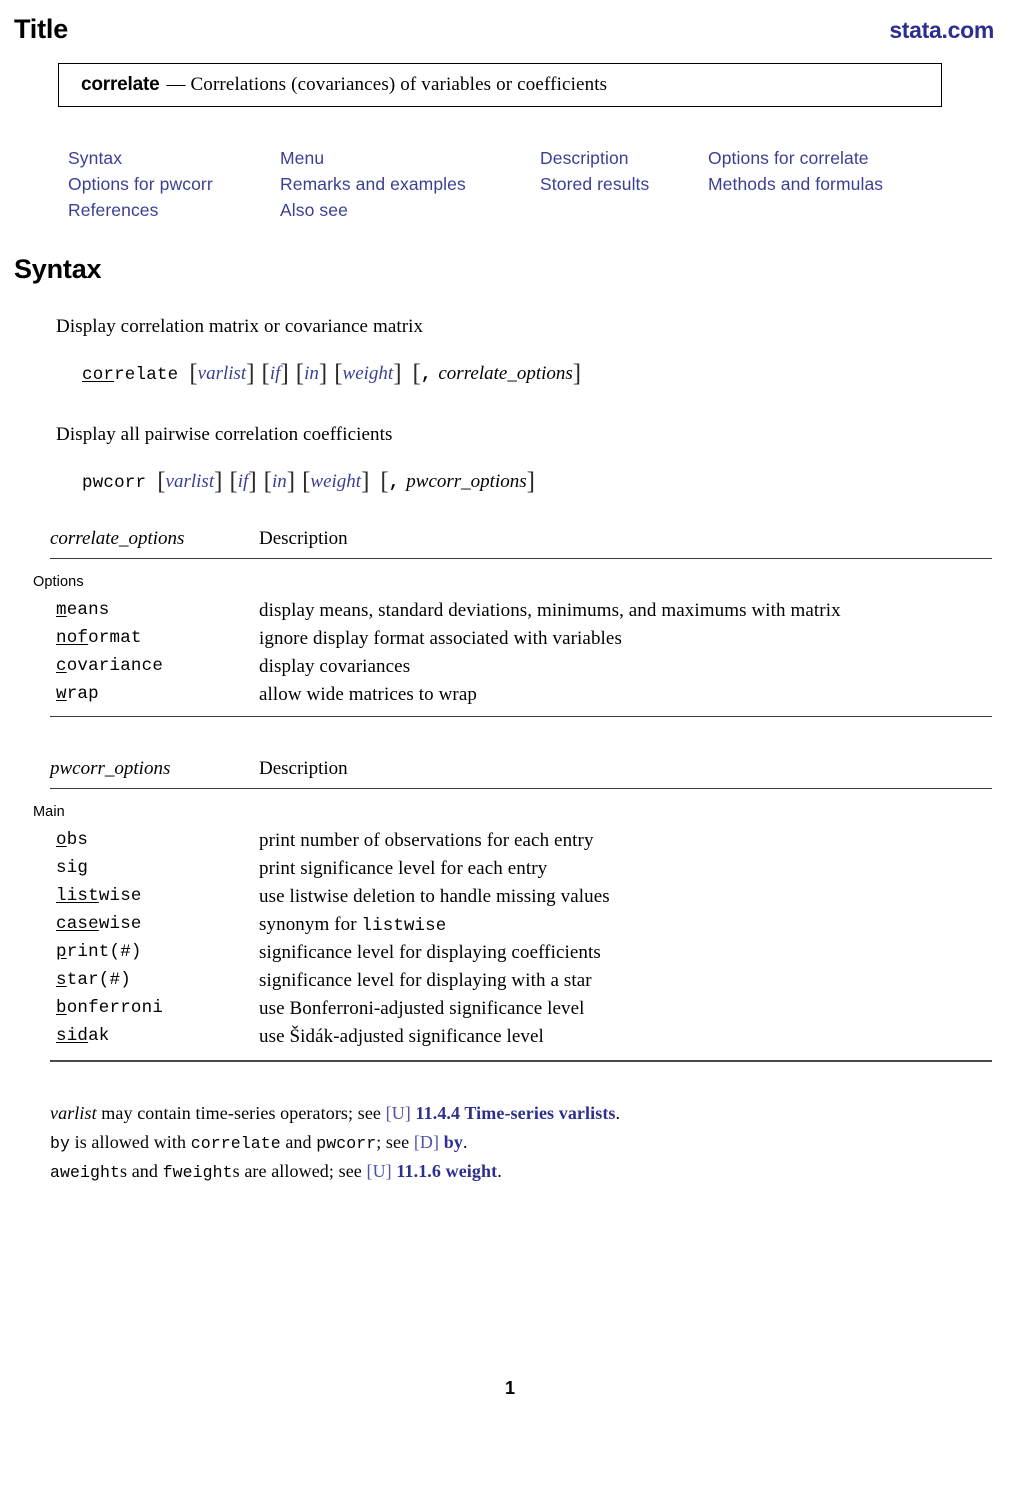 The width and height of the screenshot is (1020, 1492). I want to click on footnote-reference-link: 11.1.6 weight, so click(446, 1171).